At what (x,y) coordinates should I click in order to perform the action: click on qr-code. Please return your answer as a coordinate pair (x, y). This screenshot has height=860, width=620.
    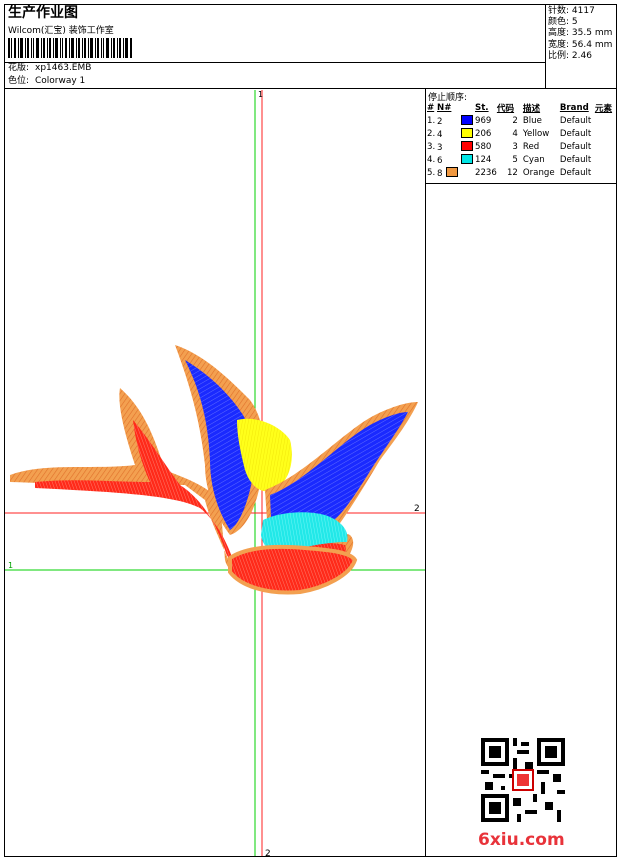
    Looking at the image, I should click on (523, 780).